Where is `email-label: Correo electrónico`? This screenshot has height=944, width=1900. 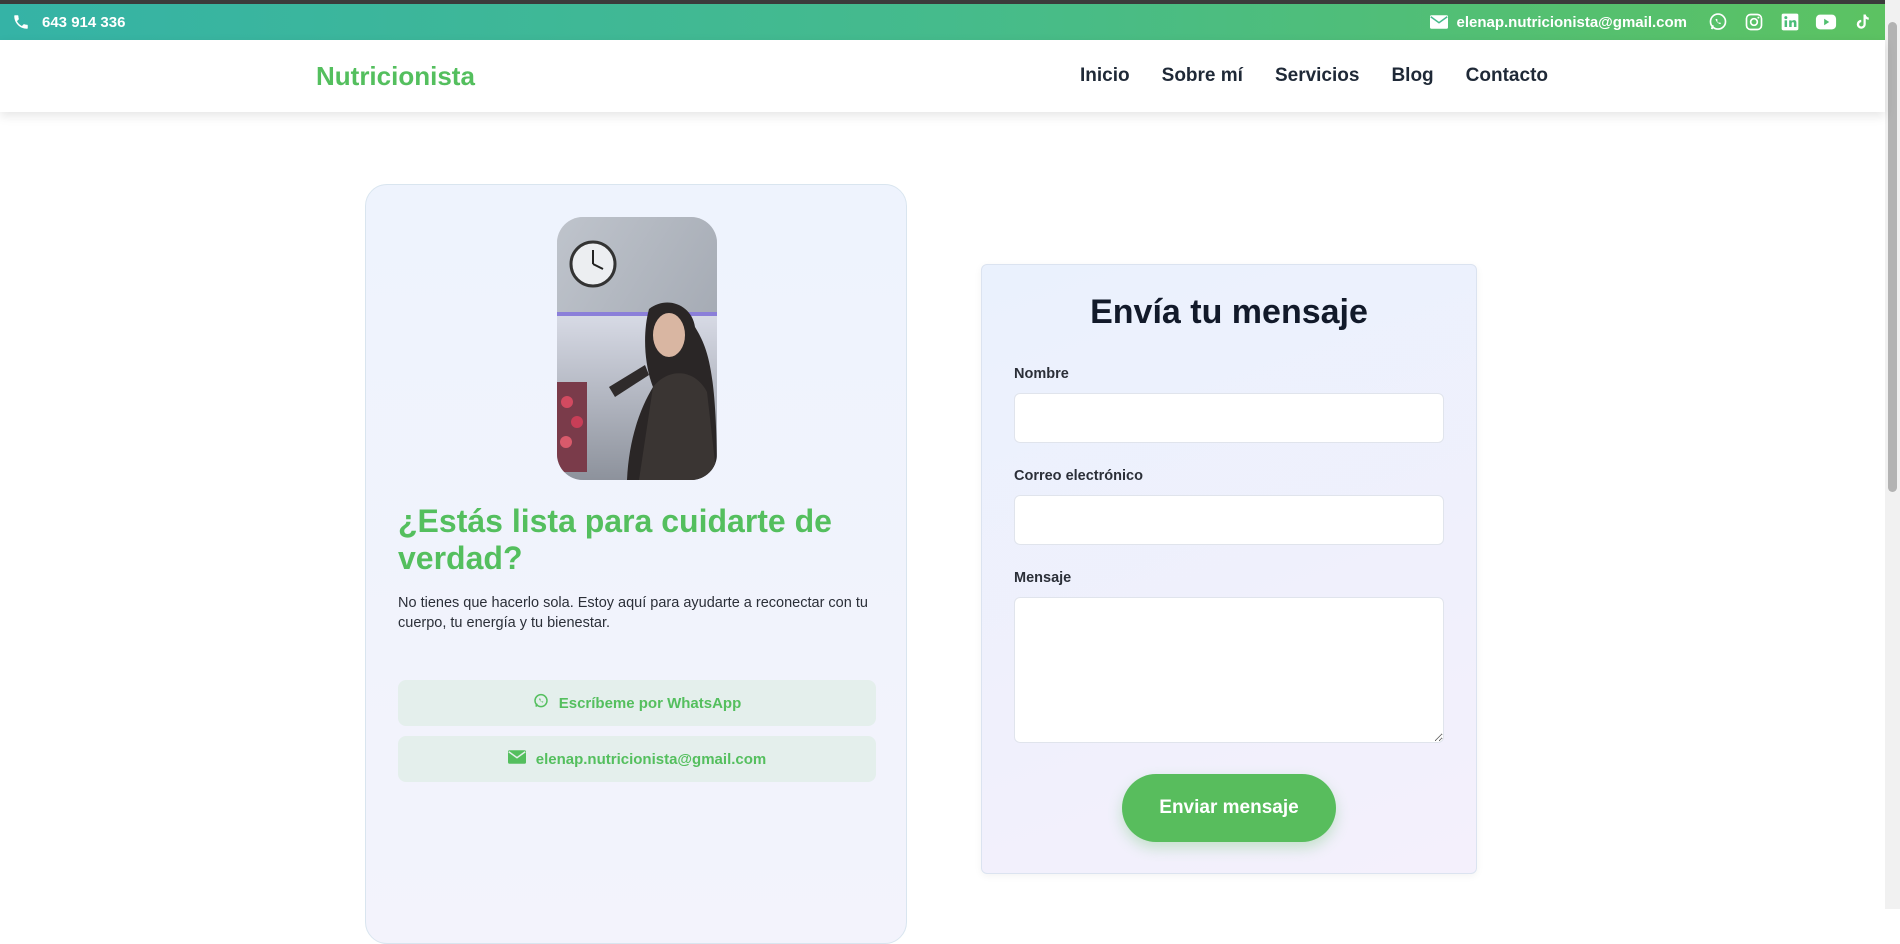
email-label: Correo electrónico is located at coordinates (1078, 476).